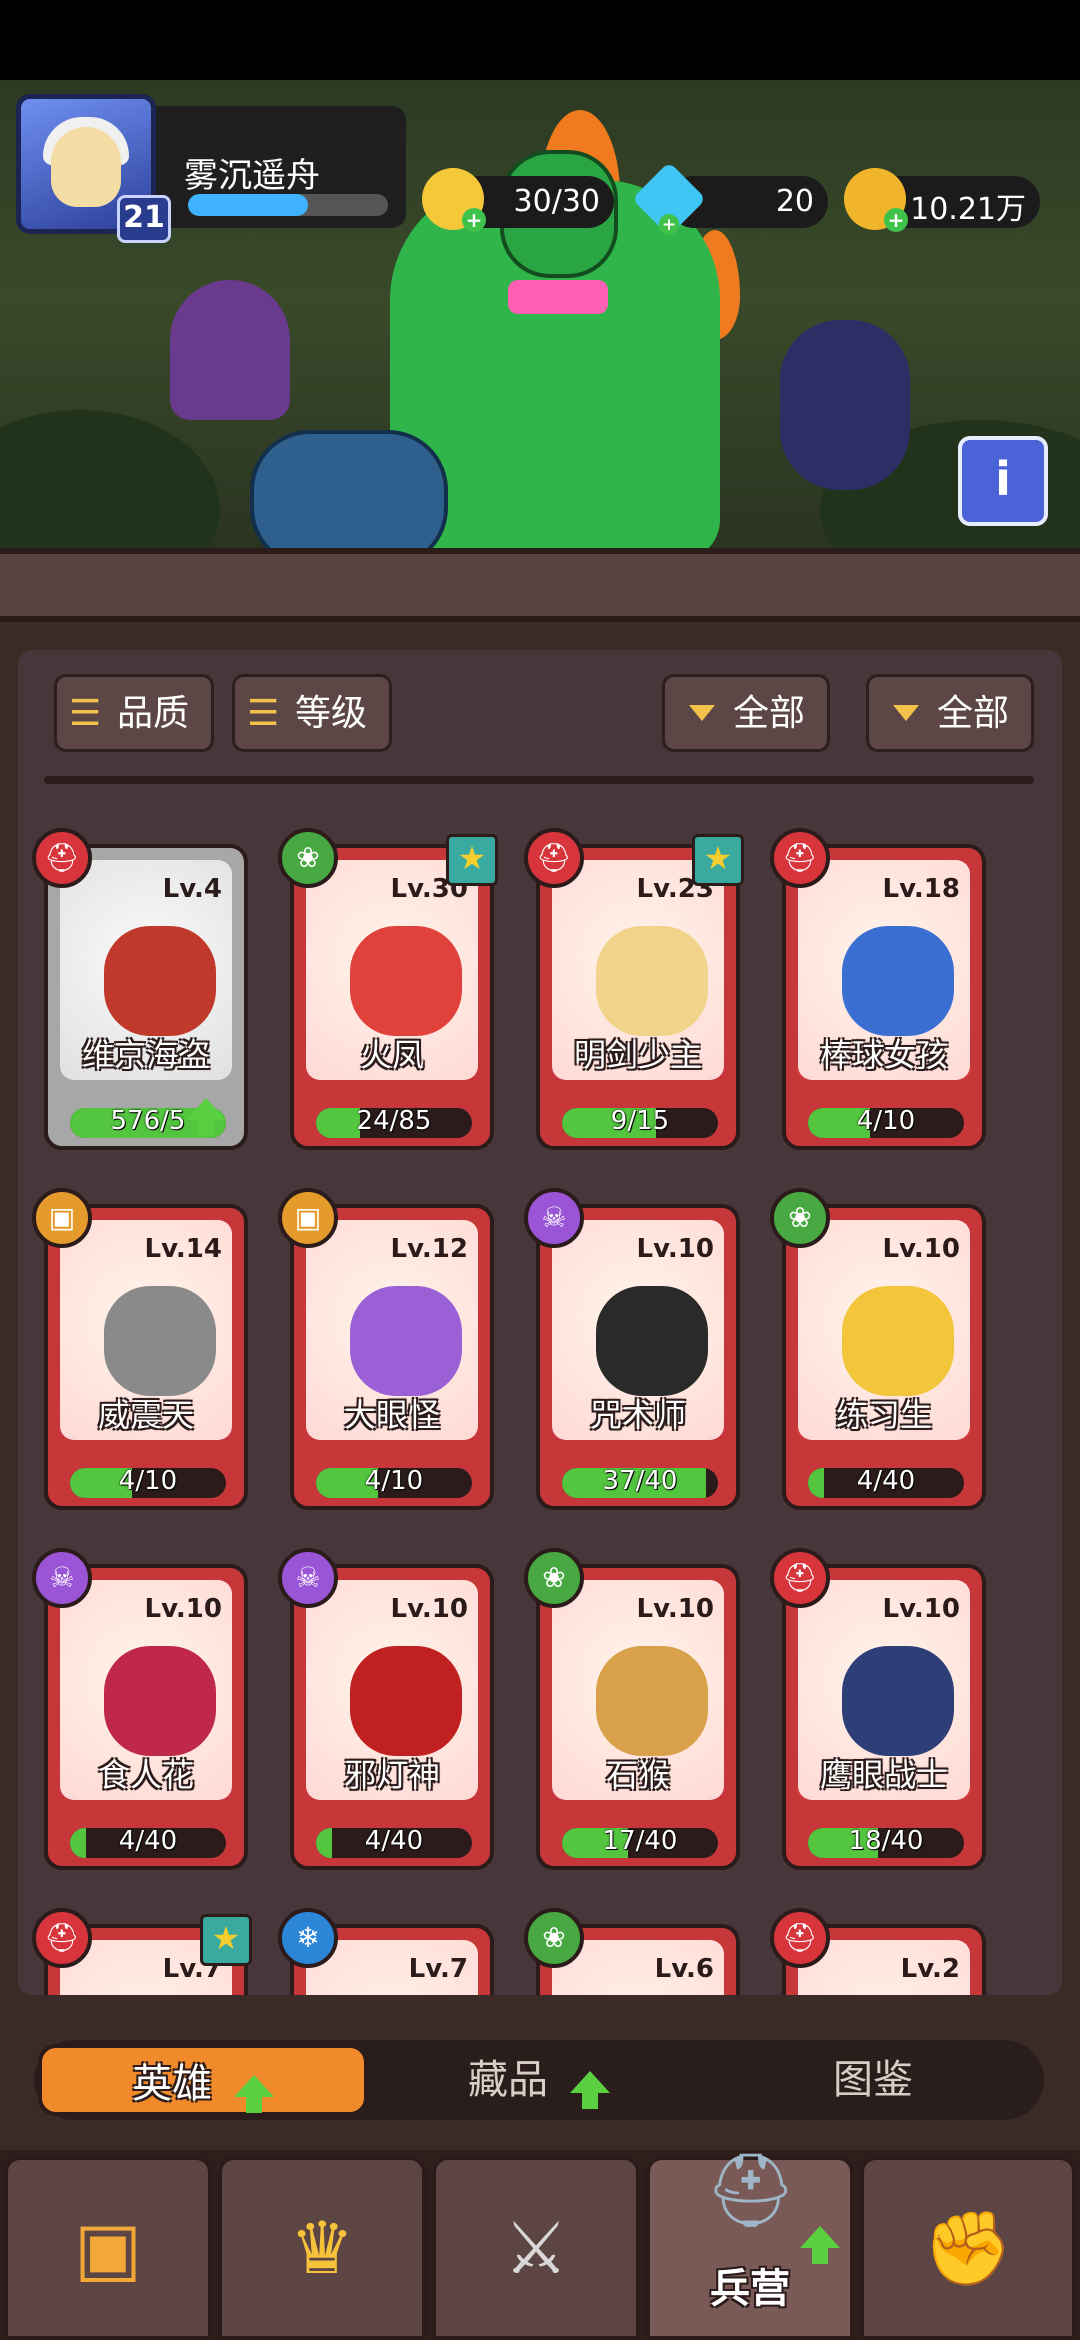  What do you see at coordinates (142, 1951) in the screenshot?
I see `hero-card: Lv.7 ⛑ ★` at bounding box center [142, 1951].